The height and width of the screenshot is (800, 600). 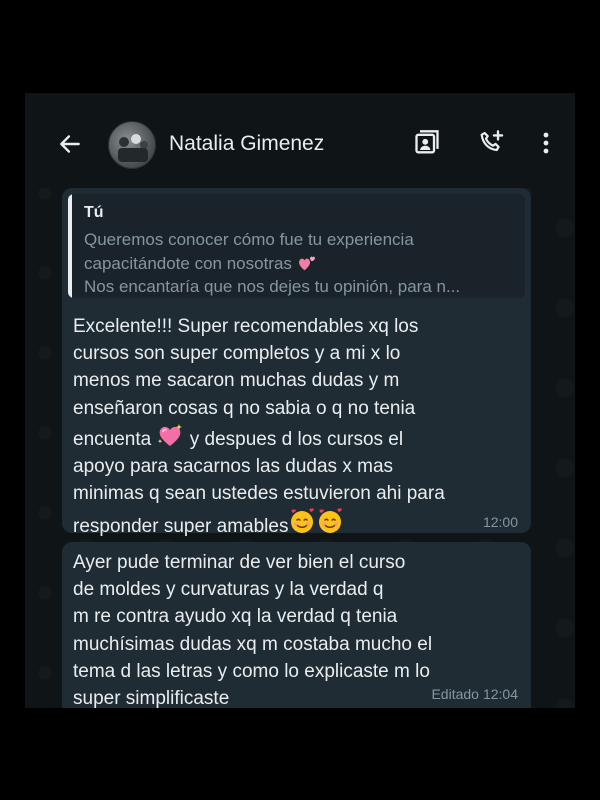 What do you see at coordinates (94, 212) in the screenshot?
I see `quoted-author: Tú` at bounding box center [94, 212].